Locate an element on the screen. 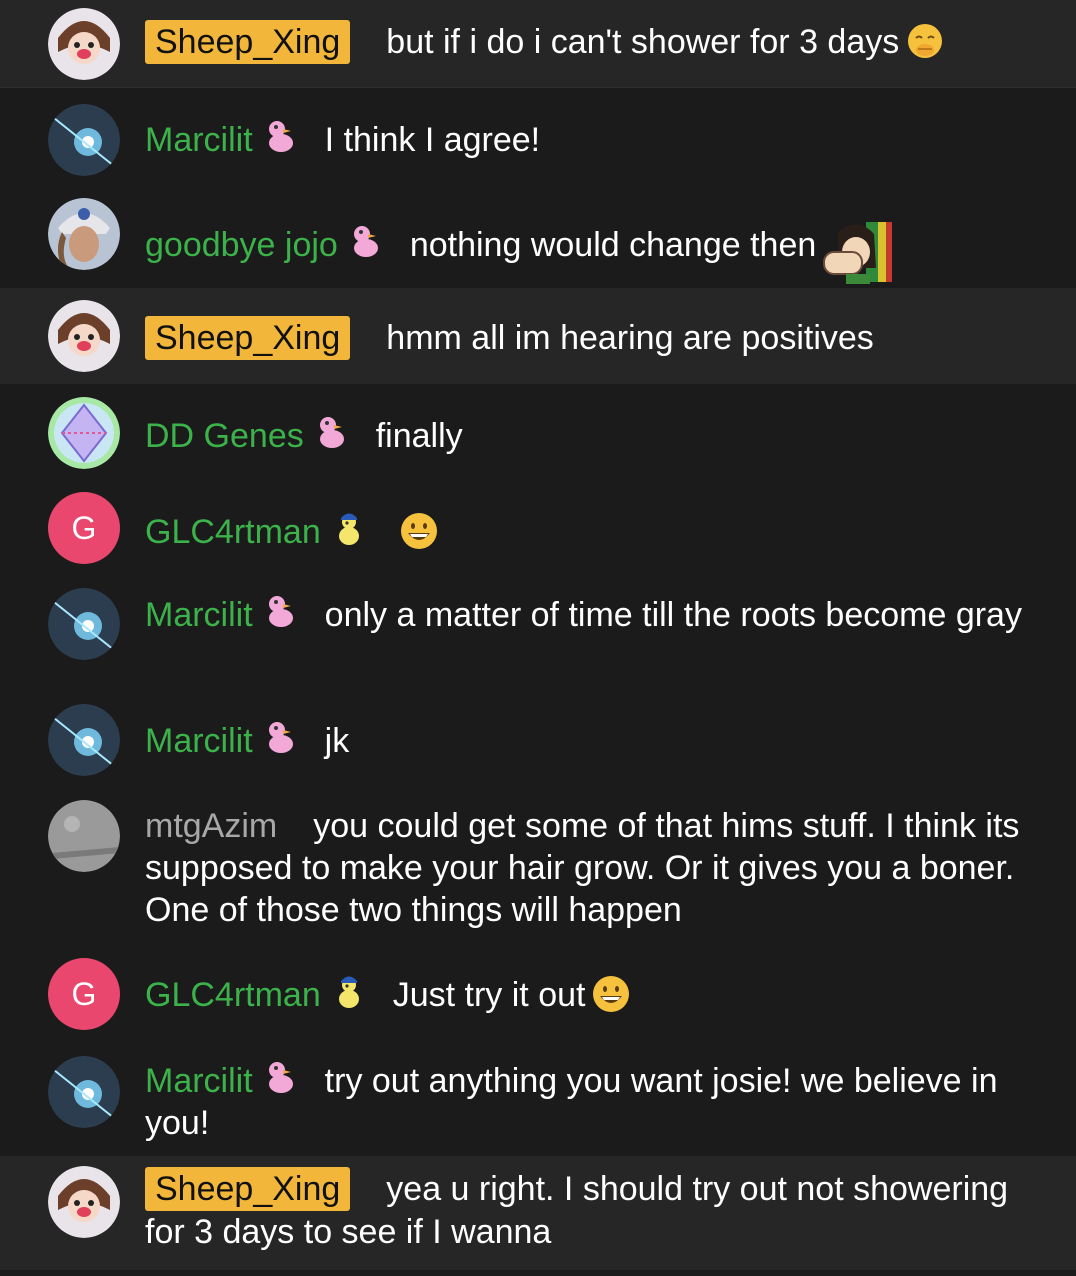 Image resolution: width=1076 pixels, height=1276 pixels. shushing-face-emoji is located at coordinates (925, 41).